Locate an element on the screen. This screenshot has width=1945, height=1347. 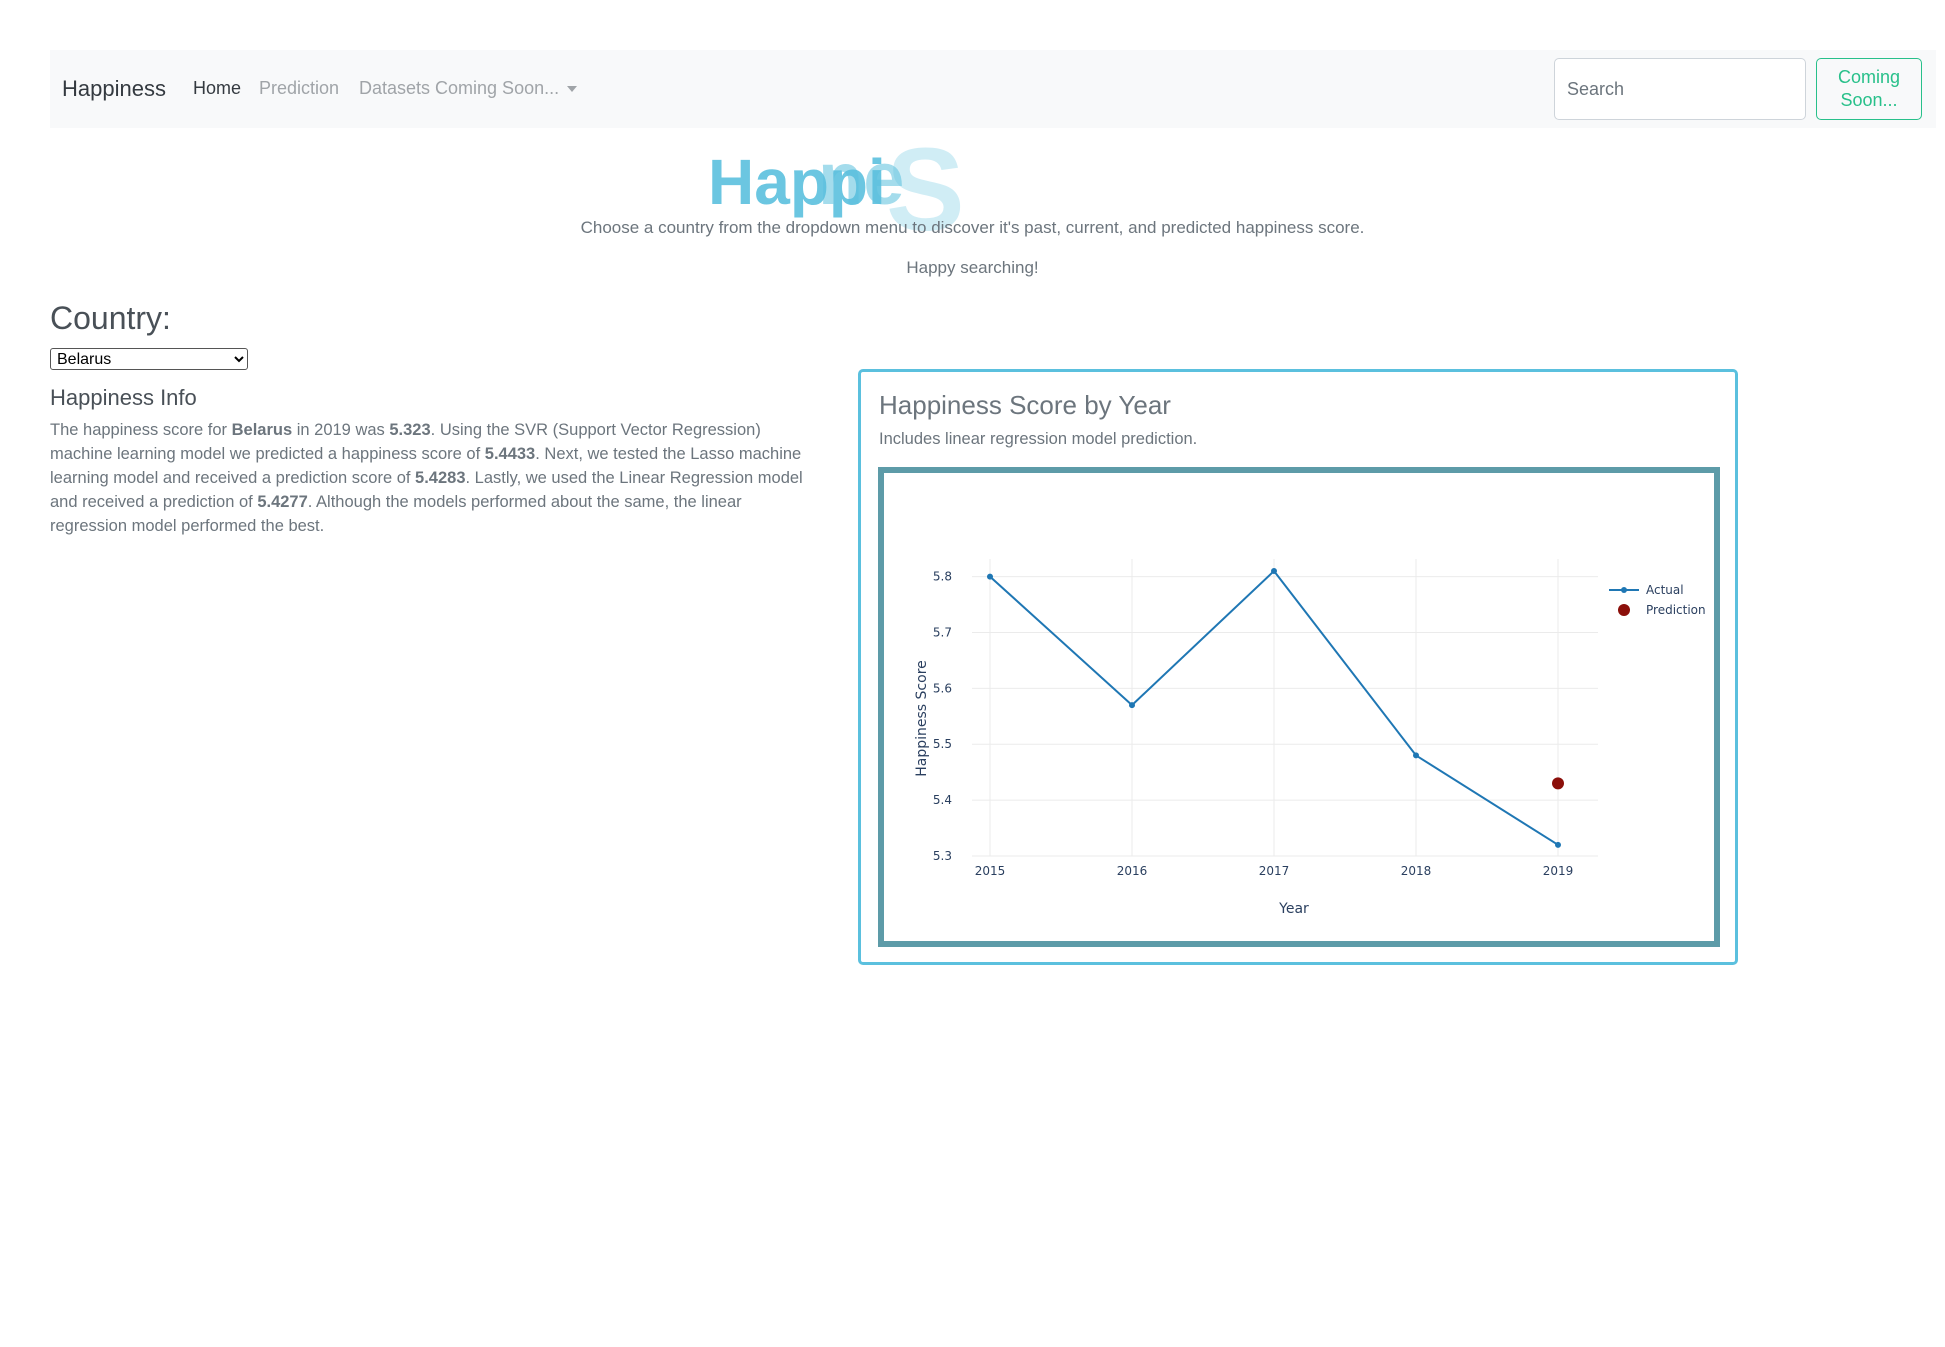
data-point-prediction is located at coordinates (1558, 783).